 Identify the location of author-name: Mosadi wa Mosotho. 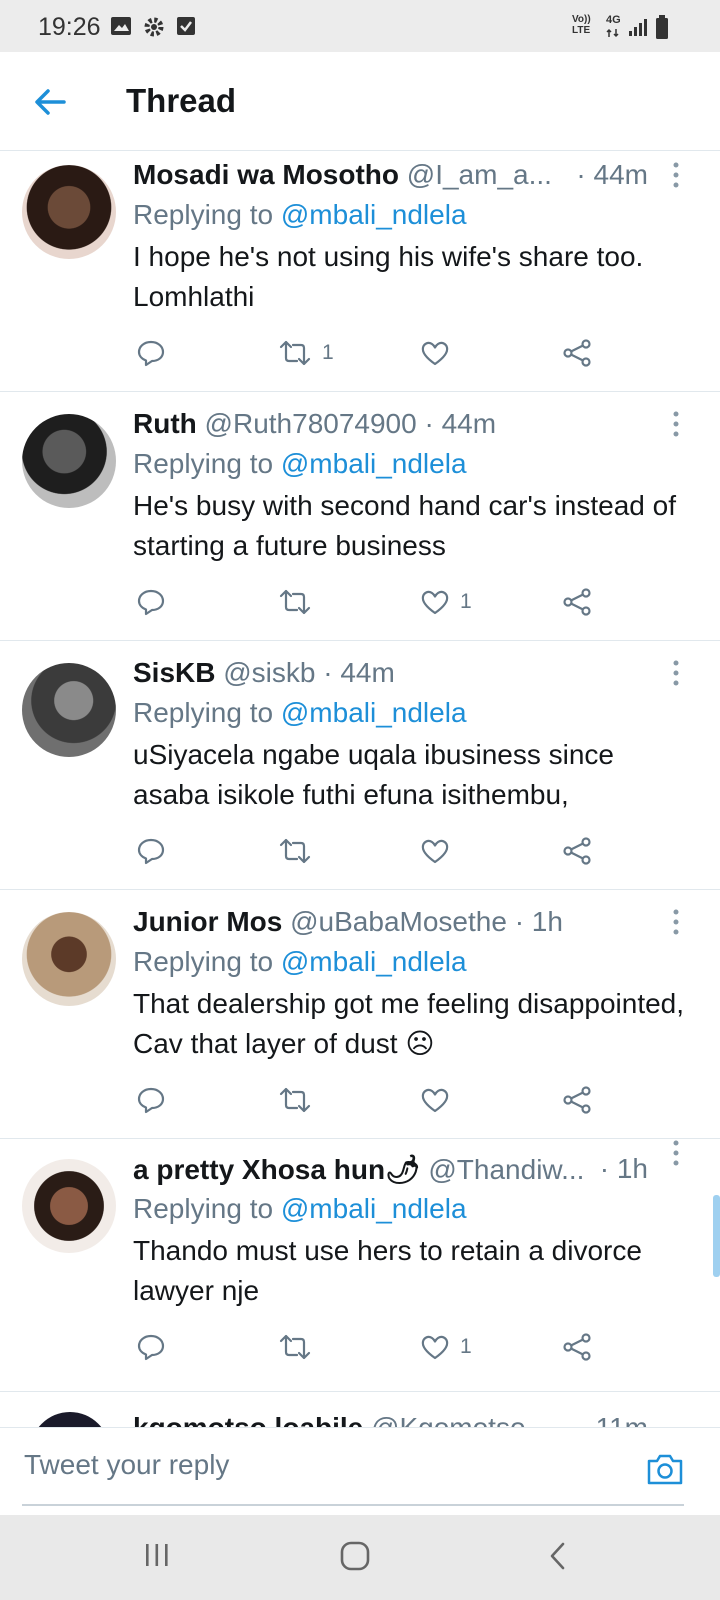
(266, 174).